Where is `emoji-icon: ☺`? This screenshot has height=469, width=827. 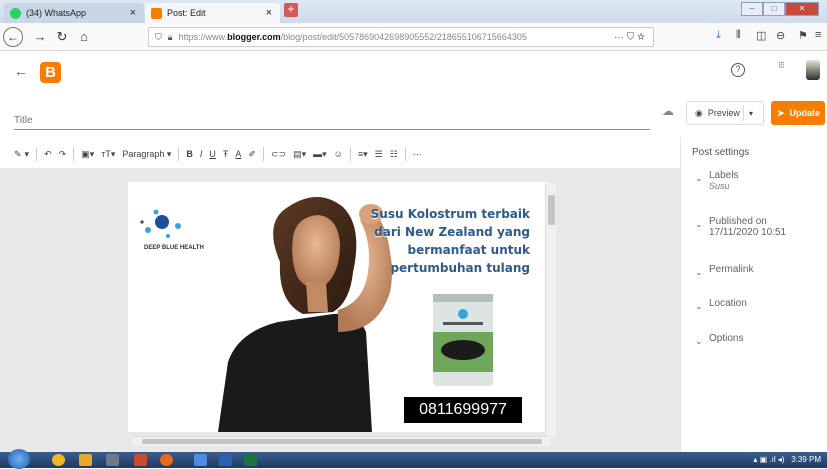 emoji-icon: ☺ is located at coordinates (338, 154).